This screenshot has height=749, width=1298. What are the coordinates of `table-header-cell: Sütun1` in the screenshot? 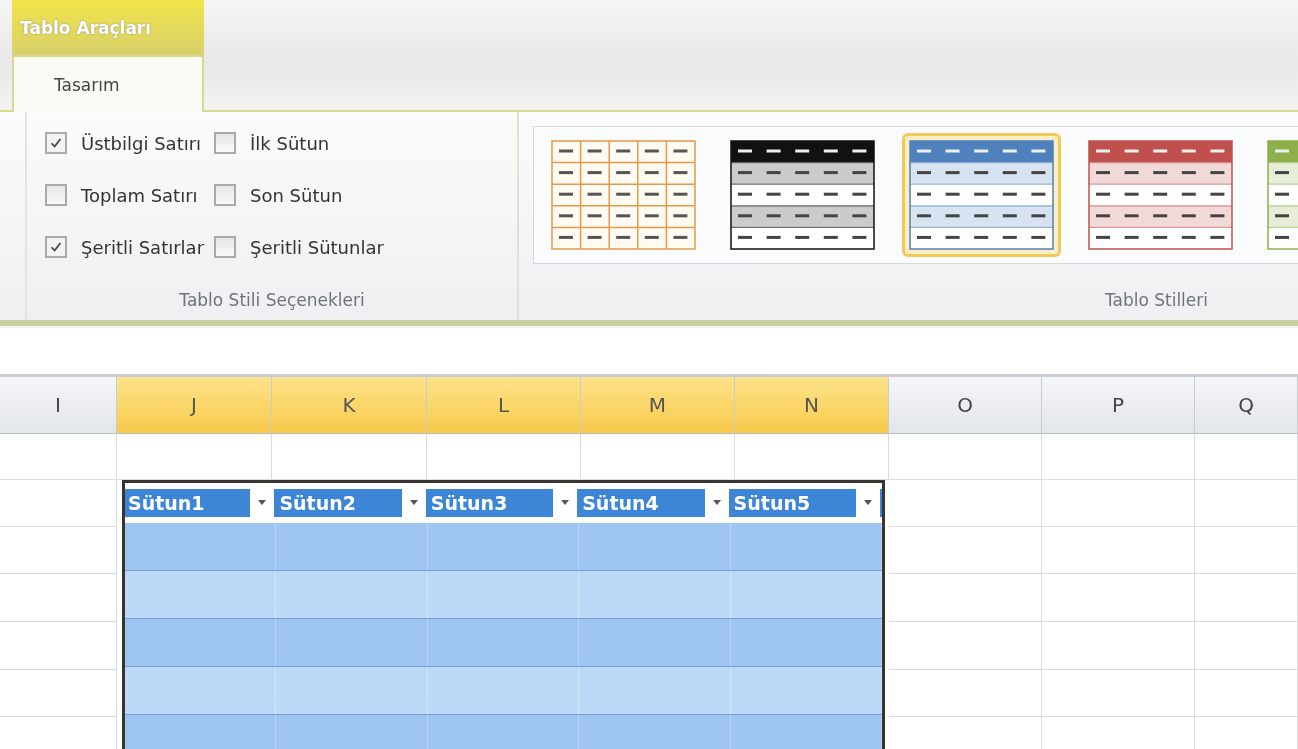 It's located at (166, 503).